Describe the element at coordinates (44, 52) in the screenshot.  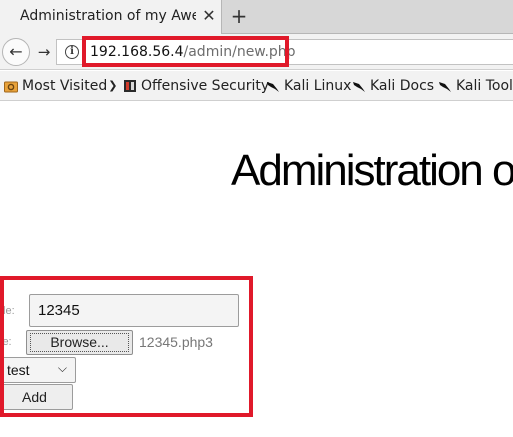
I see `forward-arrow-icon: →` at that location.